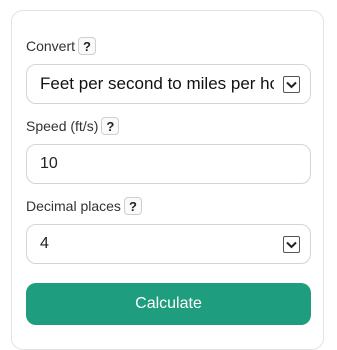 The width and height of the screenshot is (337, 350). Describe the element at coordinates (132, 206) in the screenshot. I see `decimals-help-button: ?` at that location.